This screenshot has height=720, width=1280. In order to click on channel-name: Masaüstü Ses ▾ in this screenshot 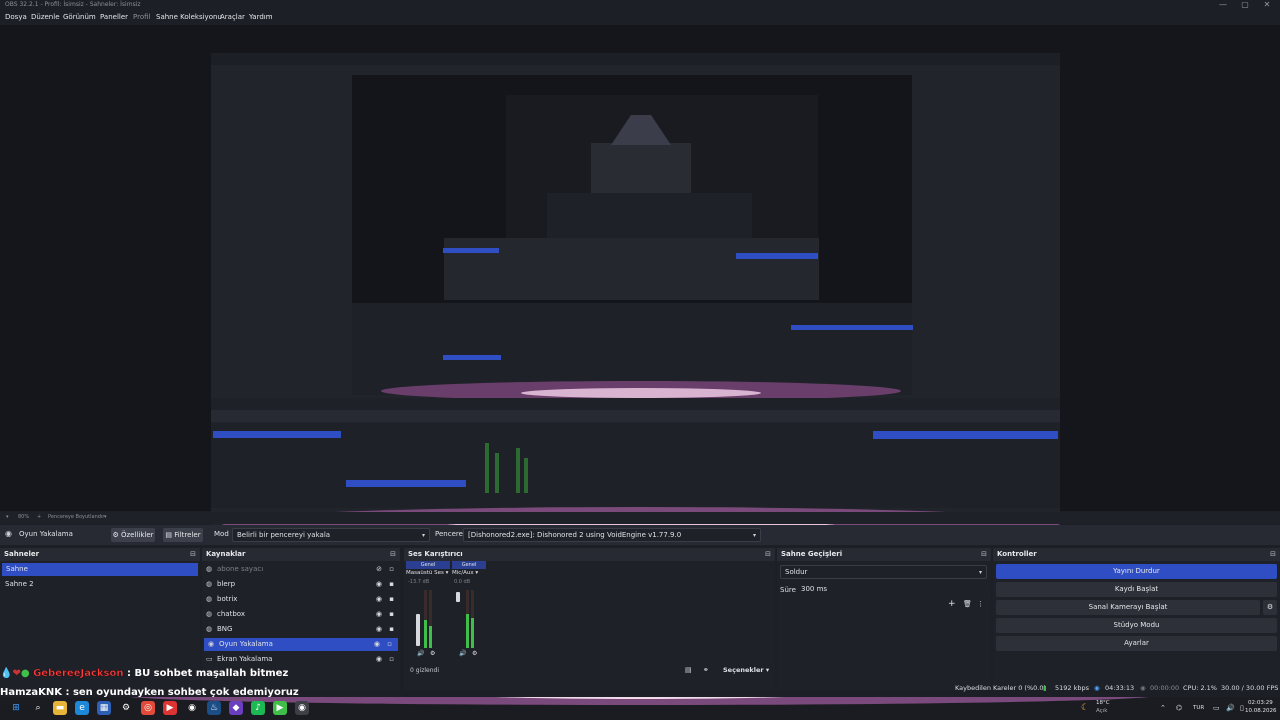, I will do `click(427, 573)`.